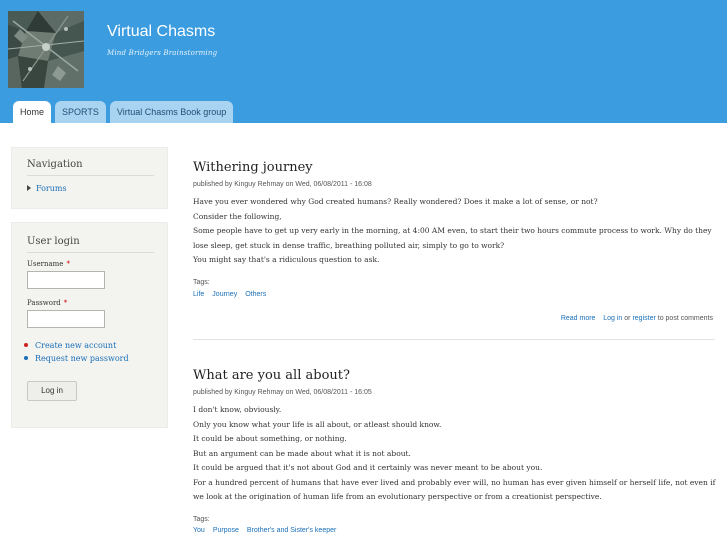  What do you see at coordinates (32, 112) in the screenshot?
I see `tab-home: Home` at bounding box center [32, 112].